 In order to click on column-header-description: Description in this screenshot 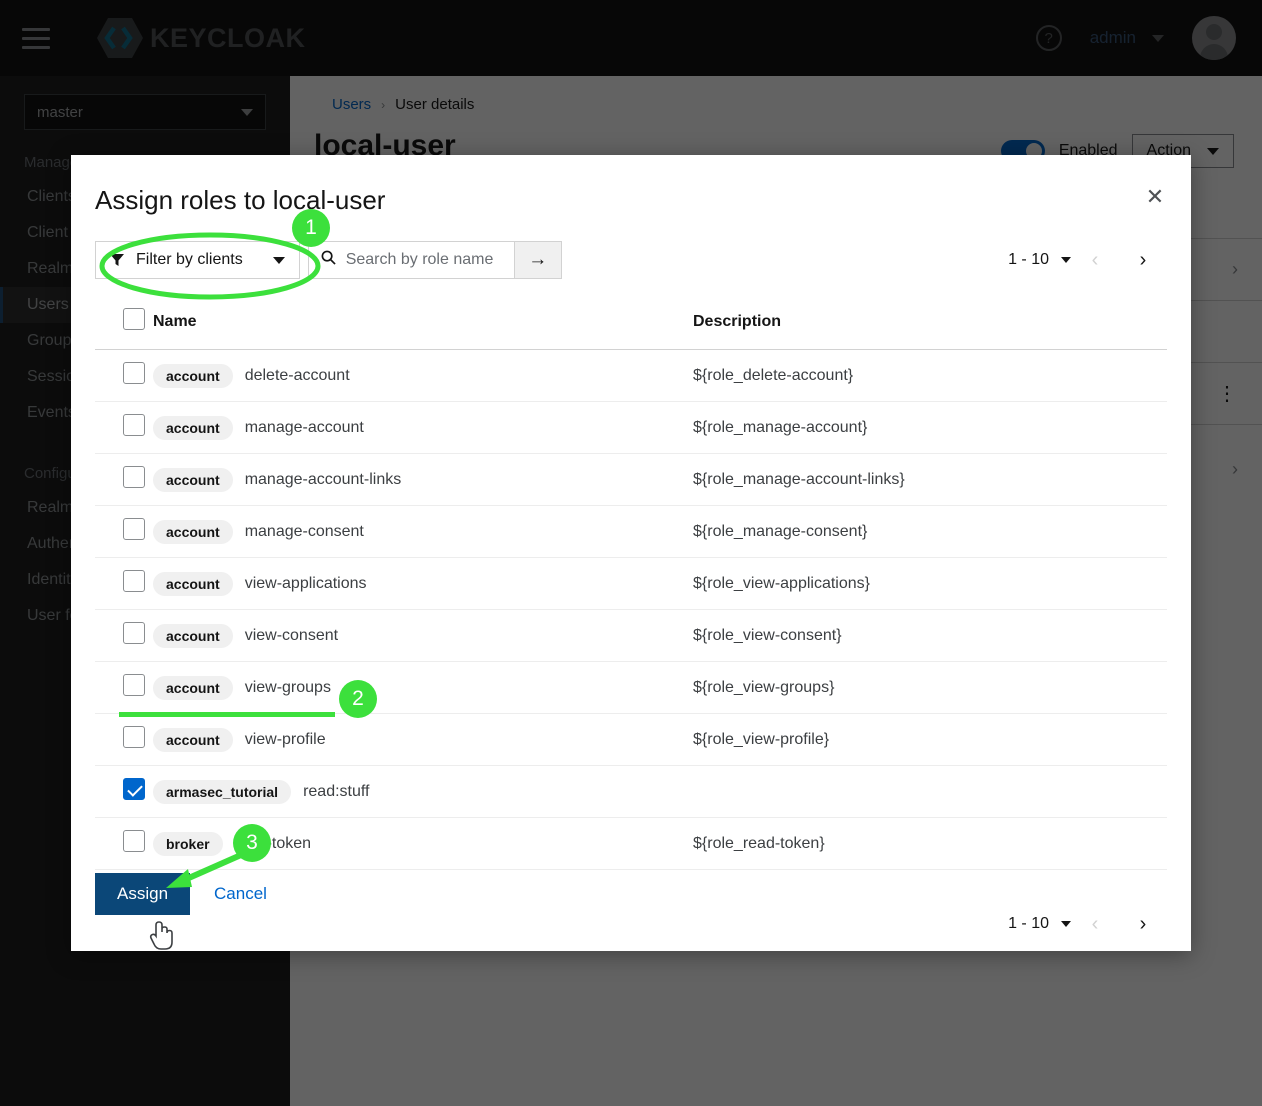, I will do `click(930, 324)`.